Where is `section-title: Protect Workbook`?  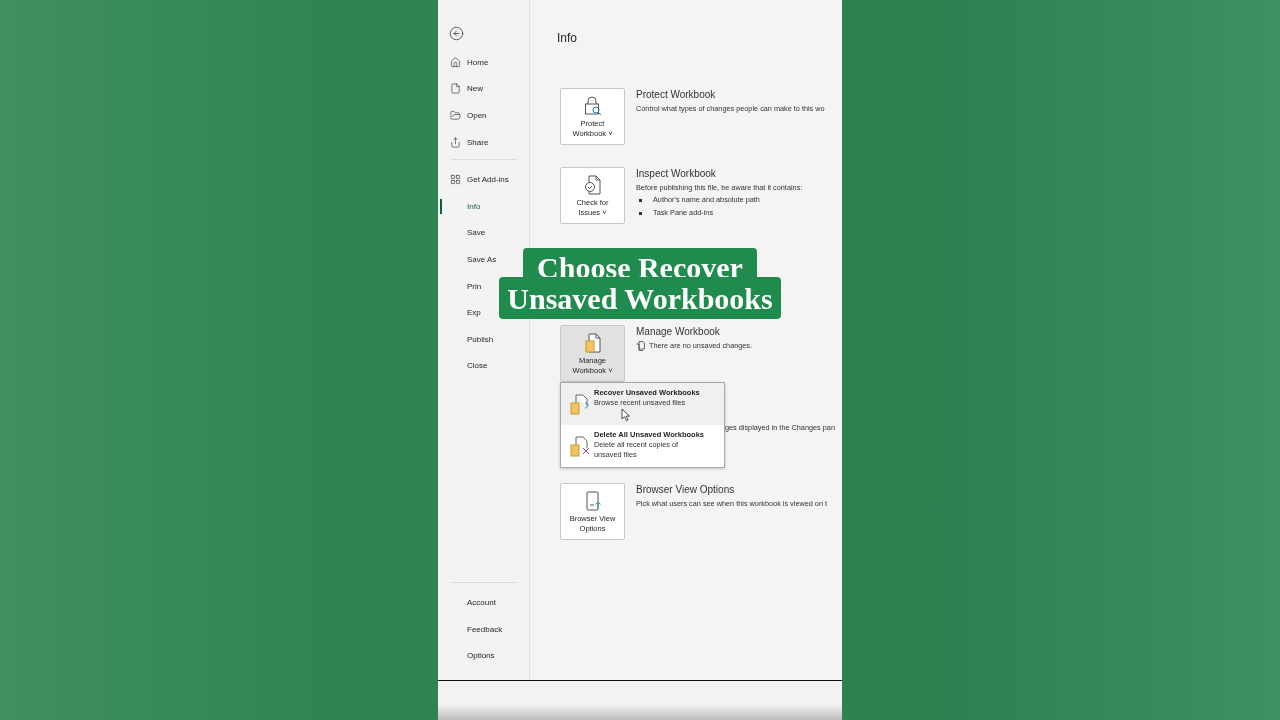
section-title: Protect Workbook is located at coordinates (676, 95).